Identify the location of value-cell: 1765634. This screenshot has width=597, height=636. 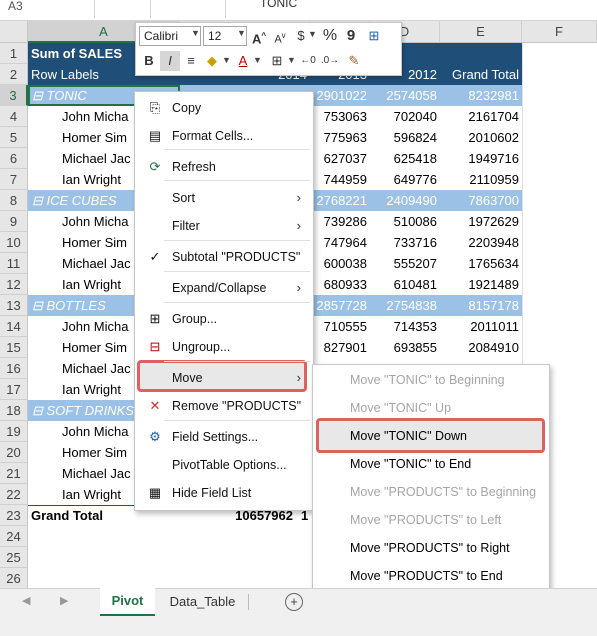
(481, 263).